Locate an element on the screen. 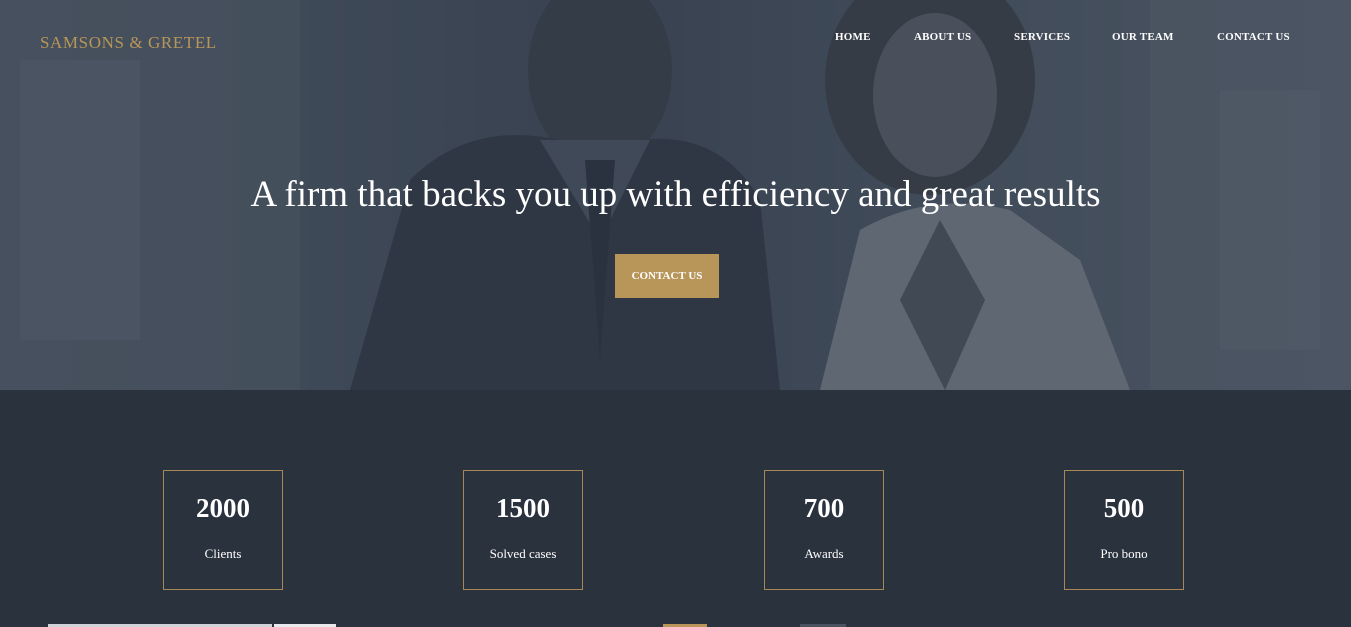 Image resolution: width=1351 pixels, height=627 pixels. stat-label: Pro bono is located at coordinates (1124, 553).